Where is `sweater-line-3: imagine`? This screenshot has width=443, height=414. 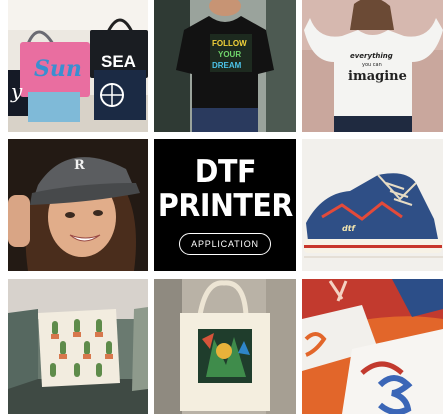 sweater-line-3: imagine is located at coordinates (377, 76).